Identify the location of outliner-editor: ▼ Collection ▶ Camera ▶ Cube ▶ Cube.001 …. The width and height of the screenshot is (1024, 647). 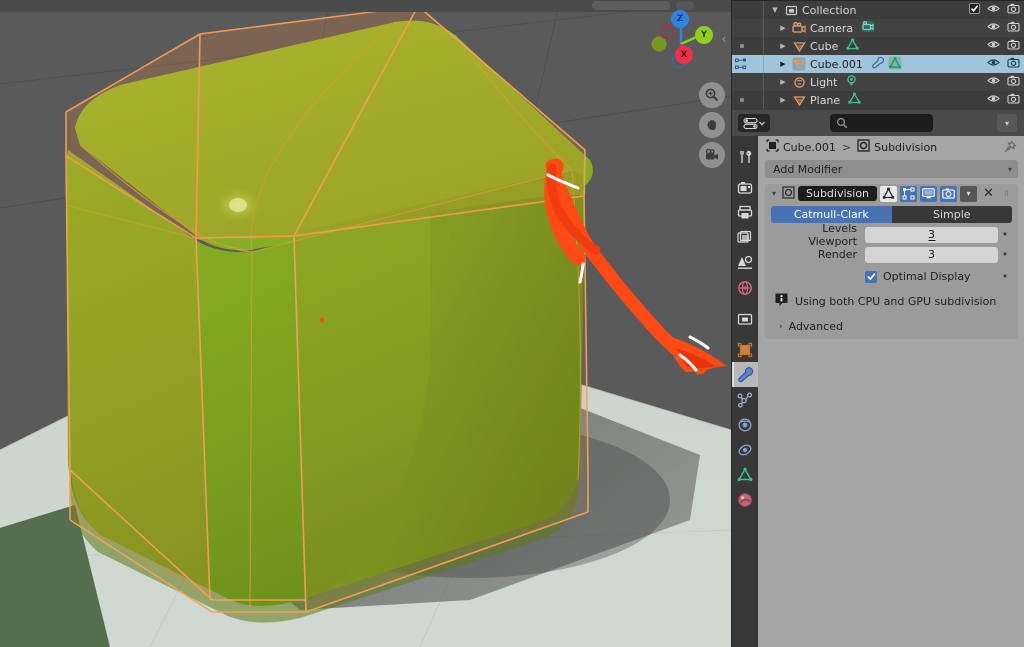
(877, 55).